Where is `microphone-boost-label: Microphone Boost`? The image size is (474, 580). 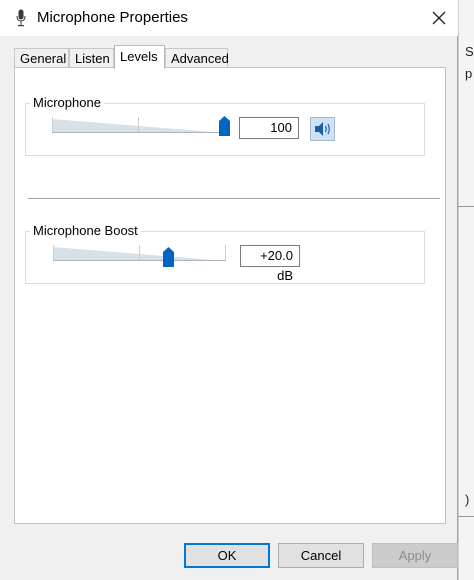 microphone-boost-label: Microphone Boost is located at coordinates (85, 230).